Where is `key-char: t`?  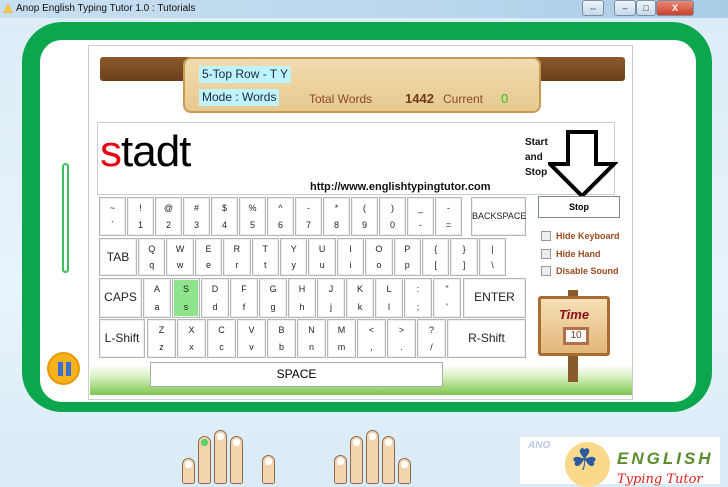 key-char: t is located at coordinates (265, 265).